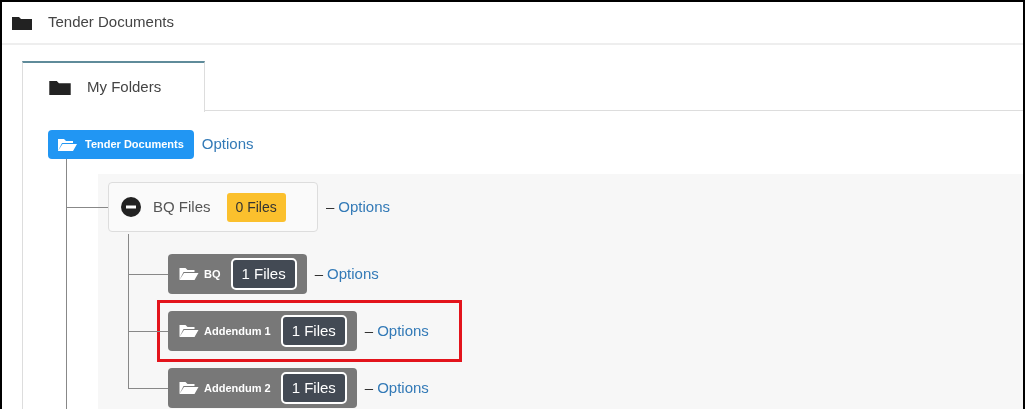 This screenshot has height=409, width=1025. I want to click on folder-node: BQ Files 0 Files, so click(213, 207).